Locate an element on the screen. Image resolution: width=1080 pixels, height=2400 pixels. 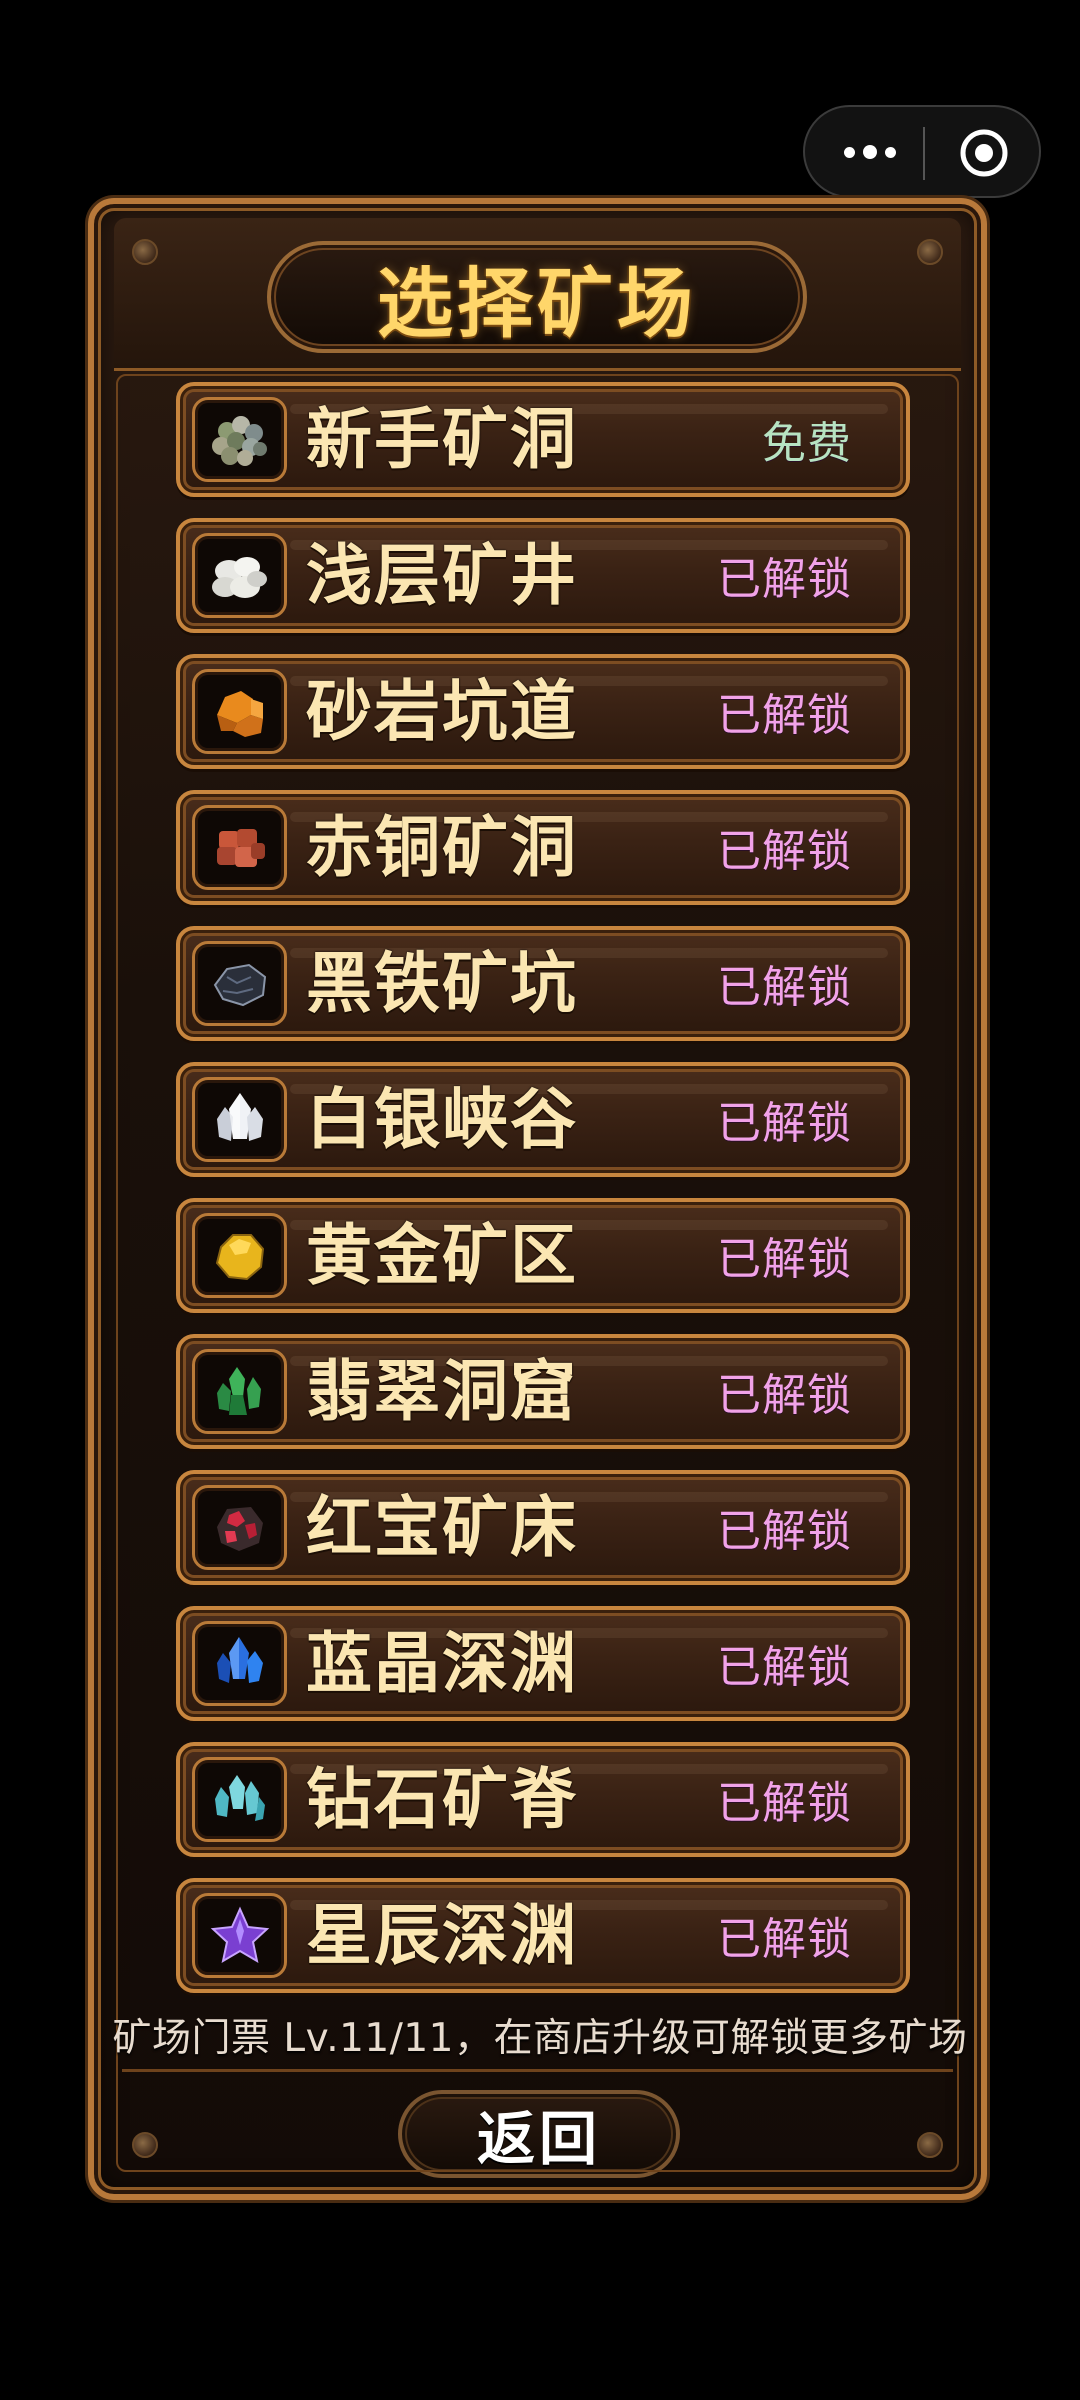
back-button: 返回 is located at coordinates (539, 2134).